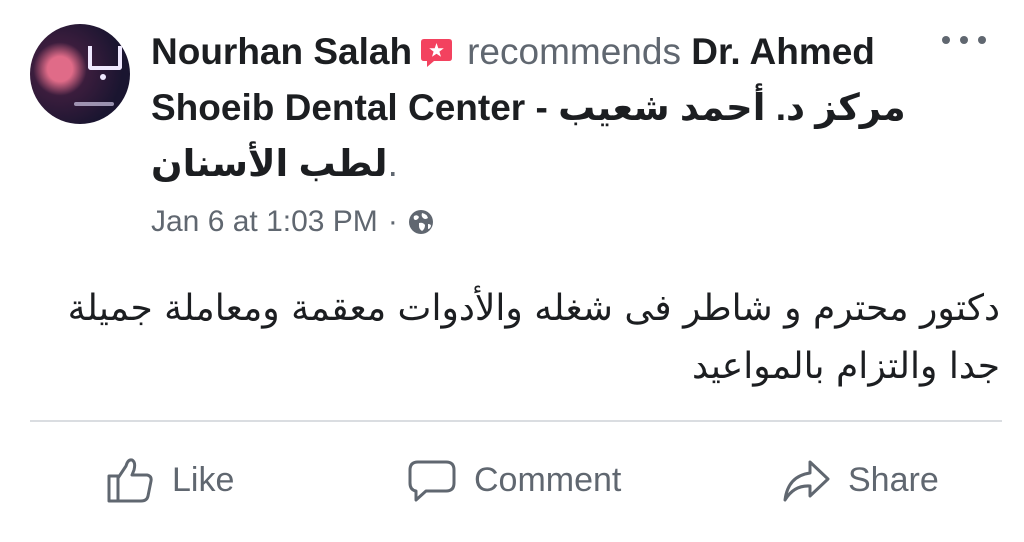 Image resolution: width=1024 pixels, height=542 pixels. I want to click on avatar-logo-text, so click(94, 104).